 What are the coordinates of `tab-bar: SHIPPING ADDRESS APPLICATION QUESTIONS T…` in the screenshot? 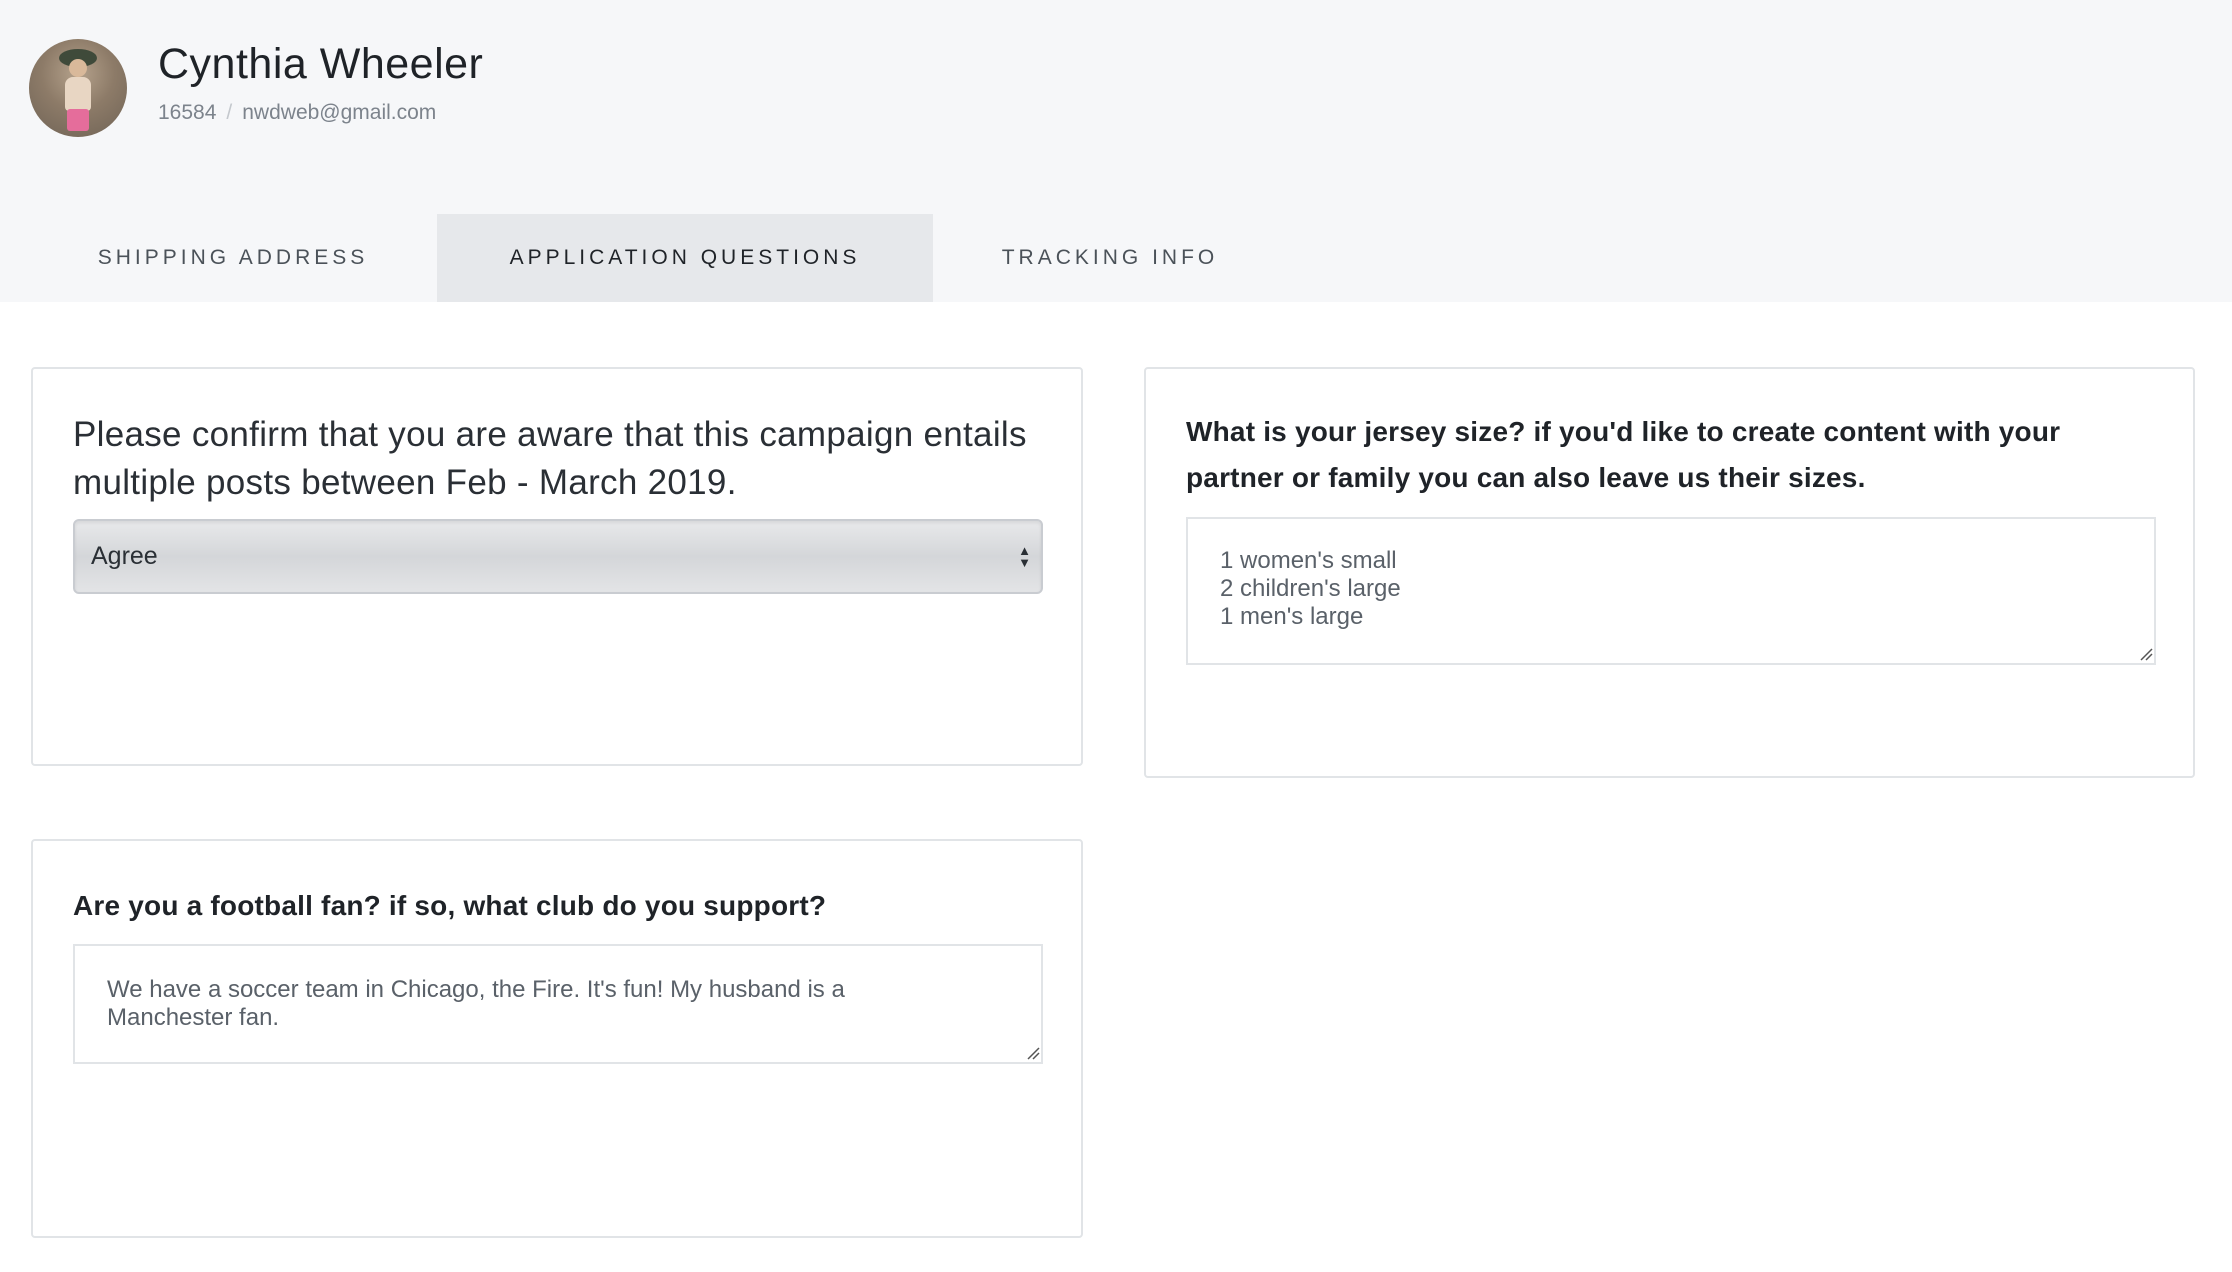 It's located at (1116, 258).